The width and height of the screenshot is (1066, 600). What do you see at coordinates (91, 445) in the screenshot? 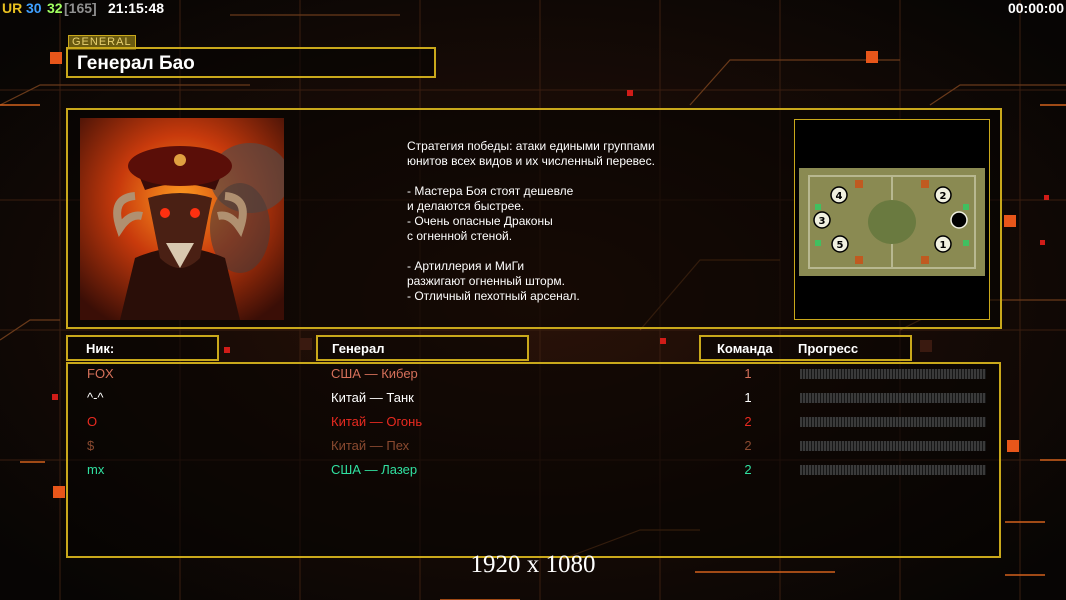
I see `player-nick: $` at bounding box center [91, 445].